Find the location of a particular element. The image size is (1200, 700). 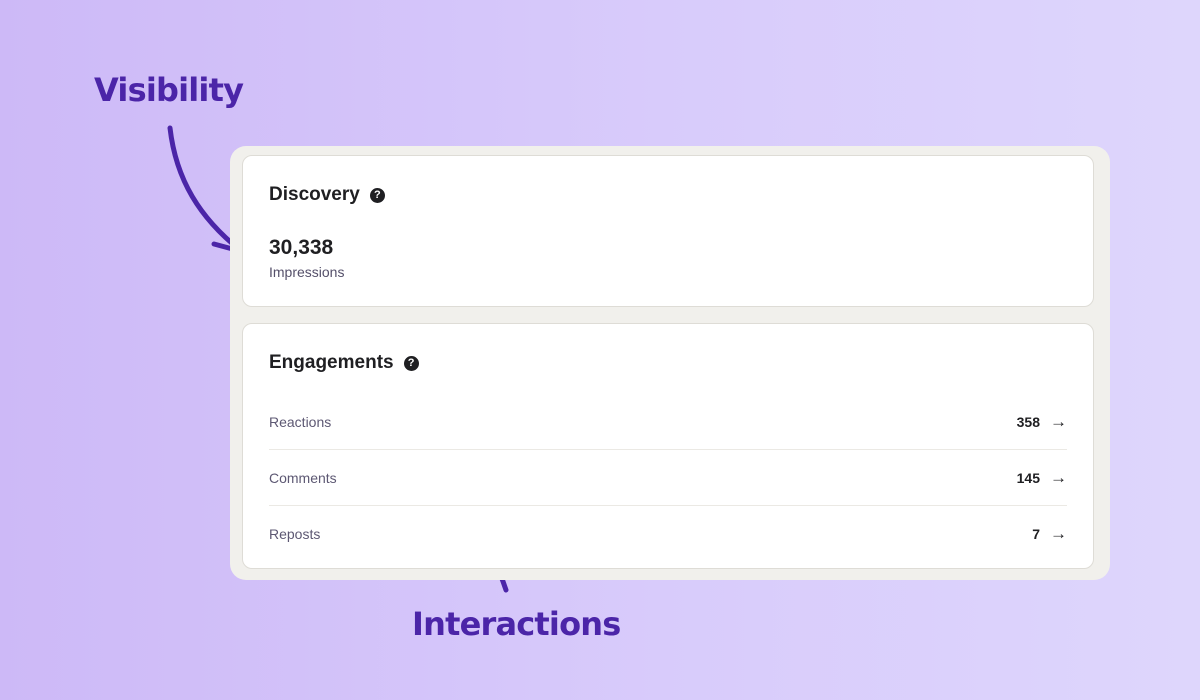

engagements-header: Engagements ? is located at coordinates (344, 363).